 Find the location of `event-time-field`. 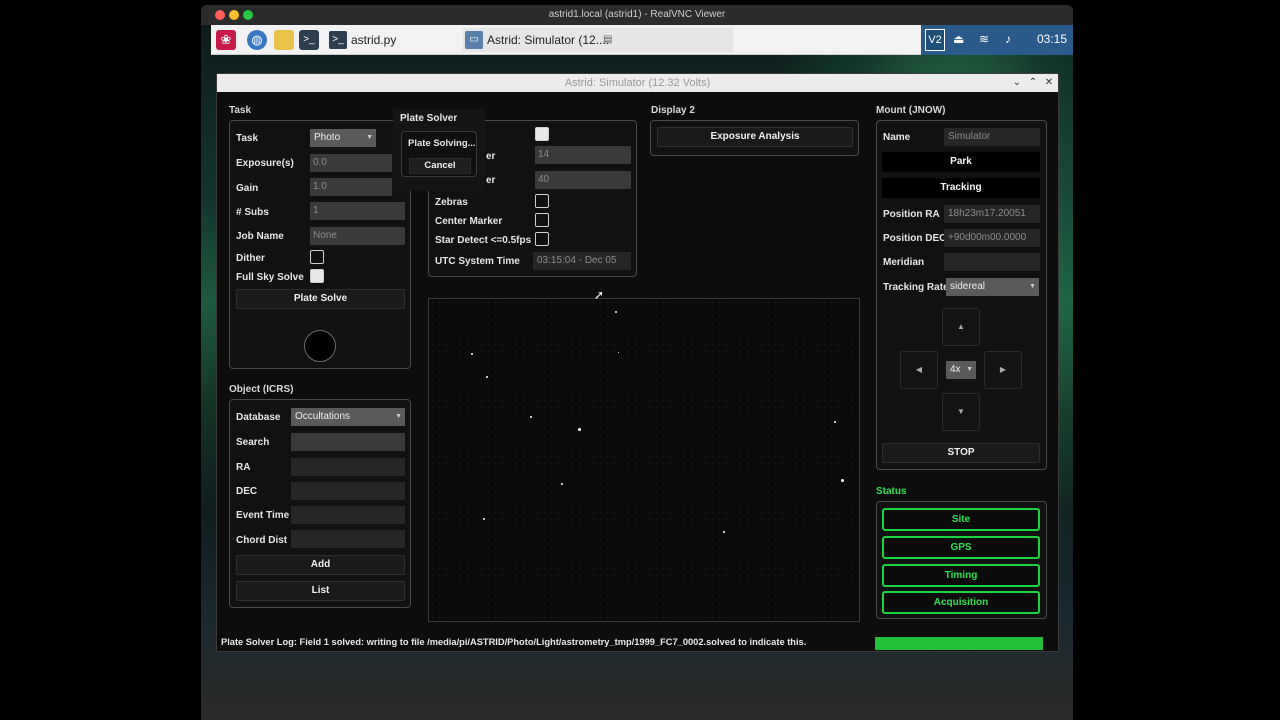

event-time-field is located at coordinates (348, 515).